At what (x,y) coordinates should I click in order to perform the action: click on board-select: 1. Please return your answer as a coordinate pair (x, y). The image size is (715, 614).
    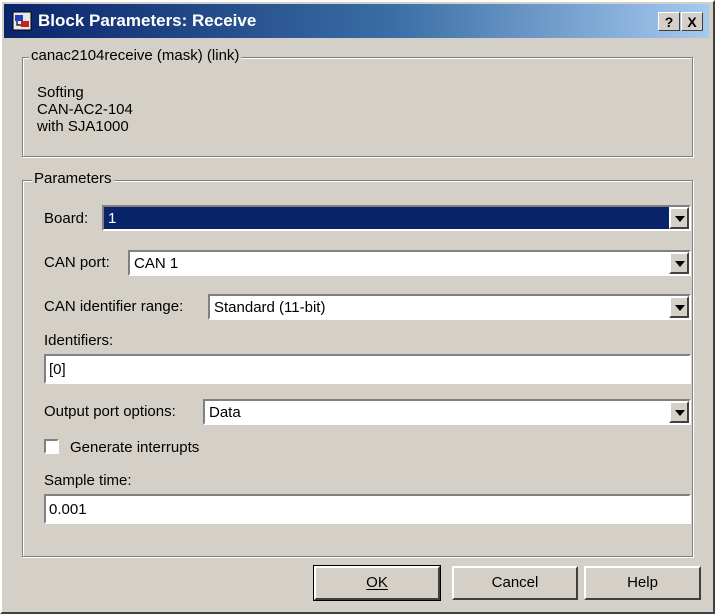
    Looking at the image, I should click on (396, 218).